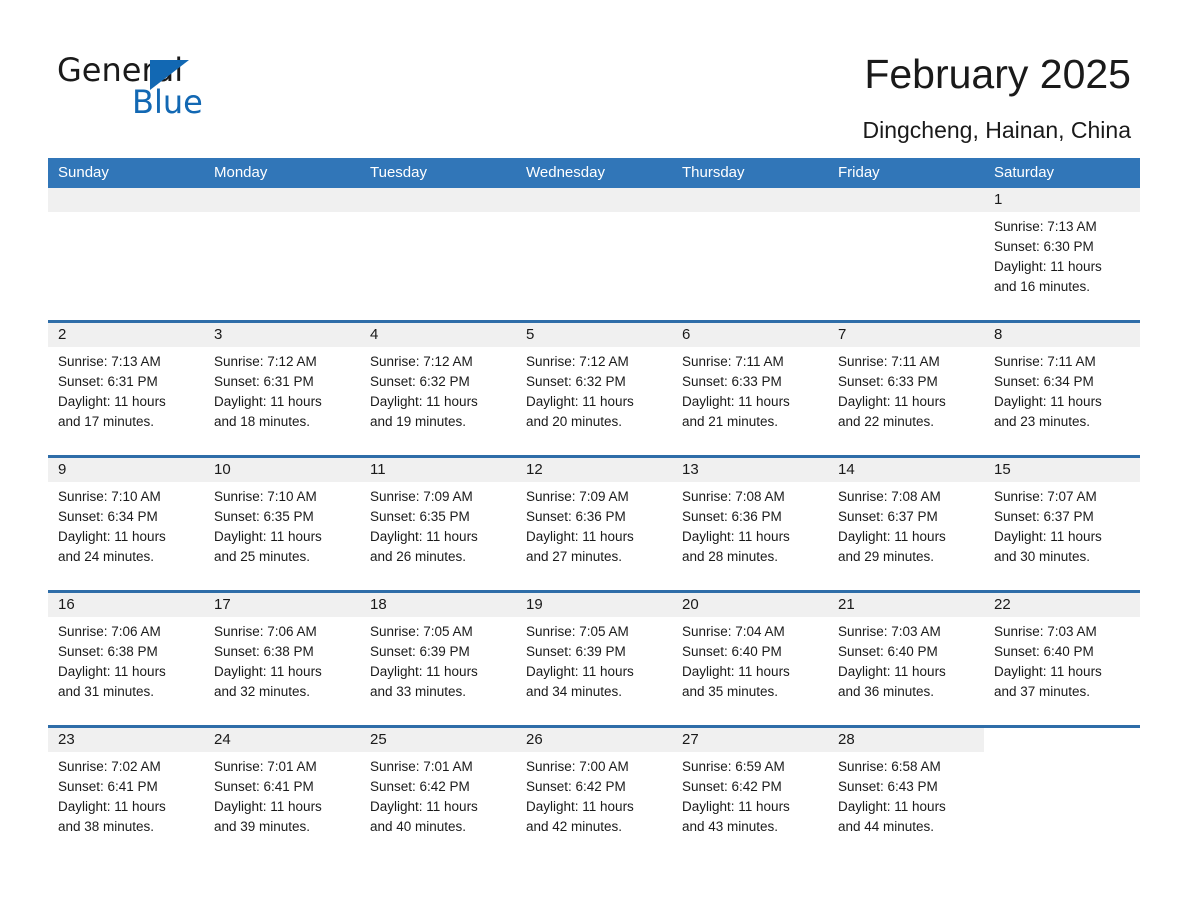 This screenshot has width=1188, height=918. I want to click on day-detail-line: Sunrise: 7:12 AM, so click(265, 361).